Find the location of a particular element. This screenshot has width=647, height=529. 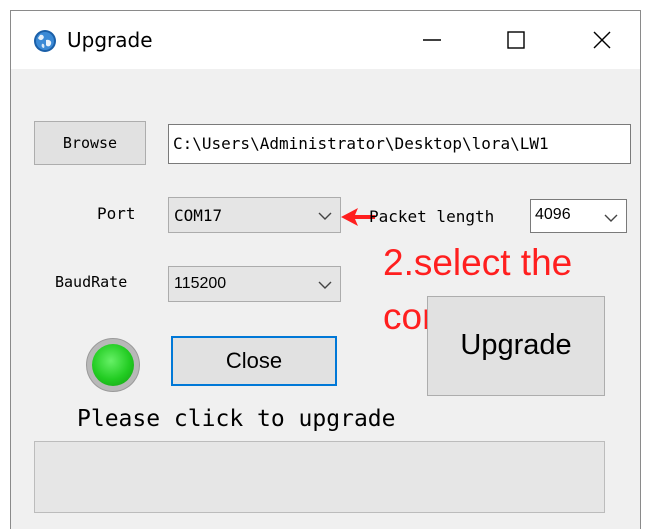

minimize-icon is located at coordinates (432, 40).